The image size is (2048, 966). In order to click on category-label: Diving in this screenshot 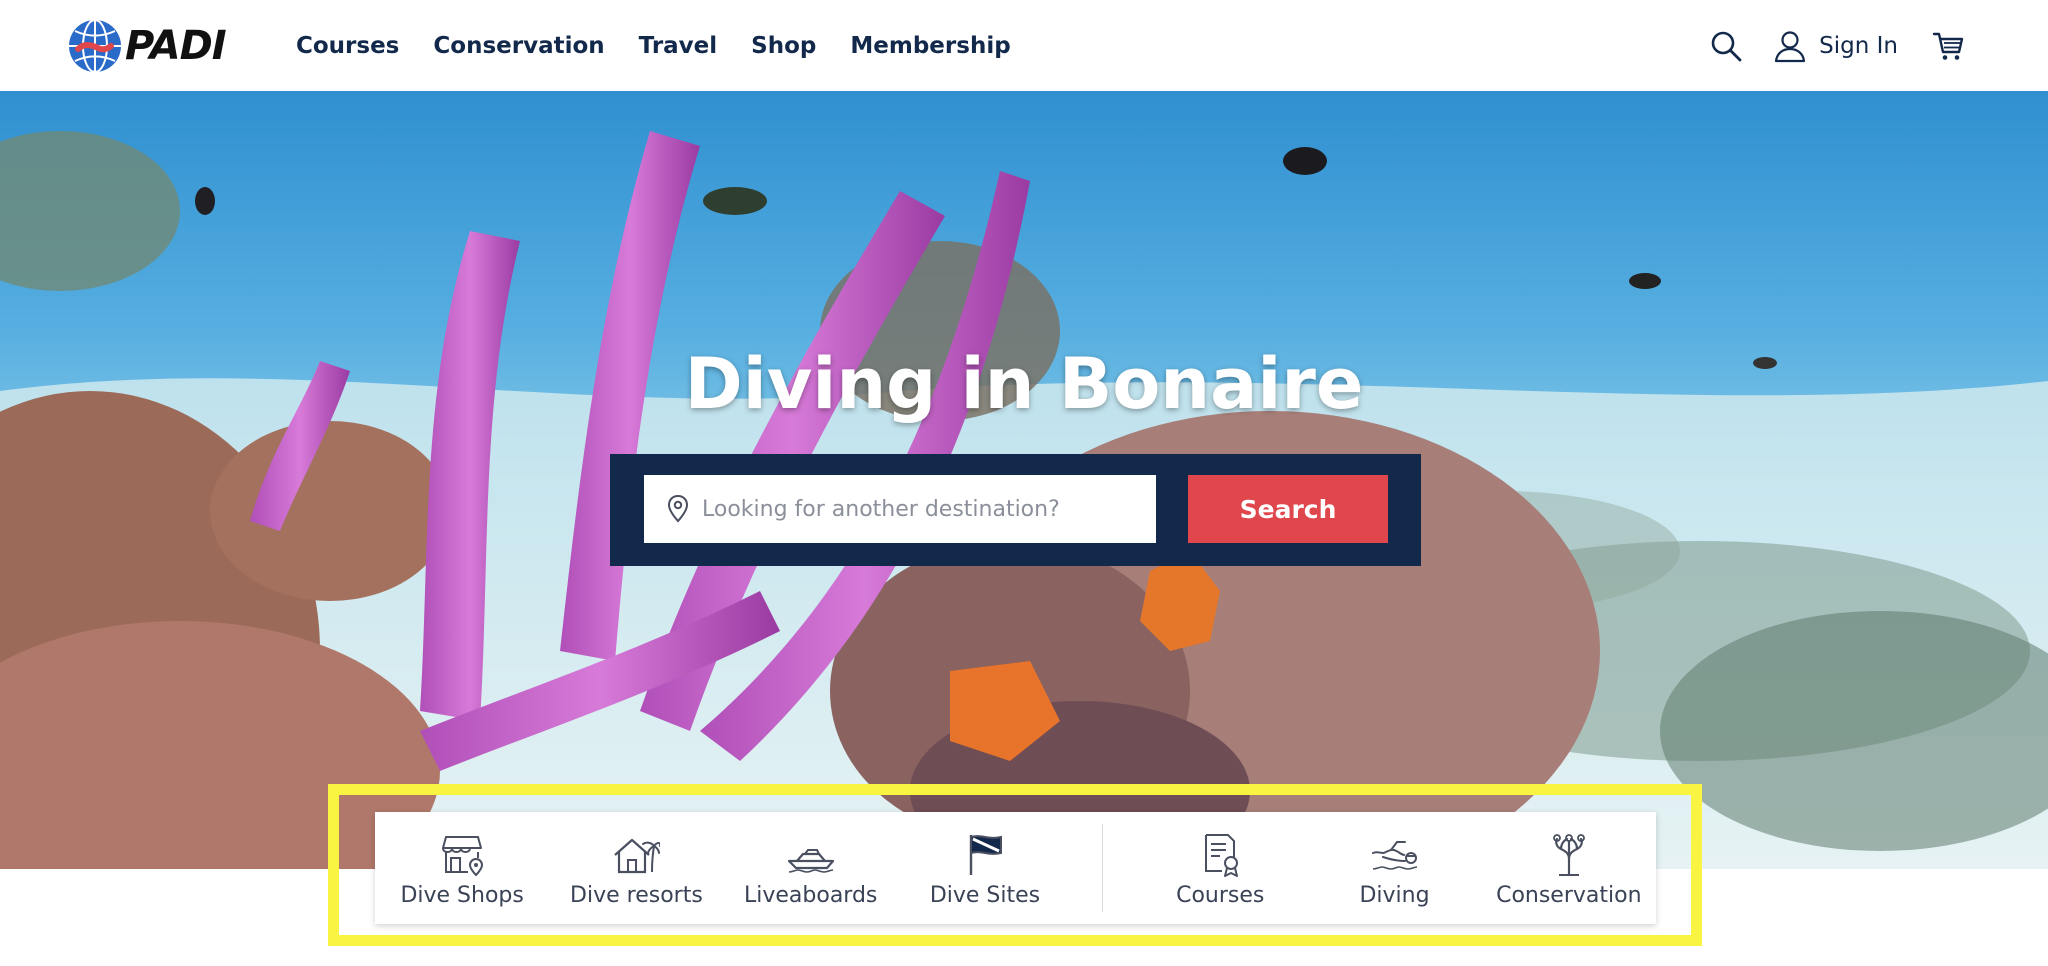, I will do `click(1394, 895)`.